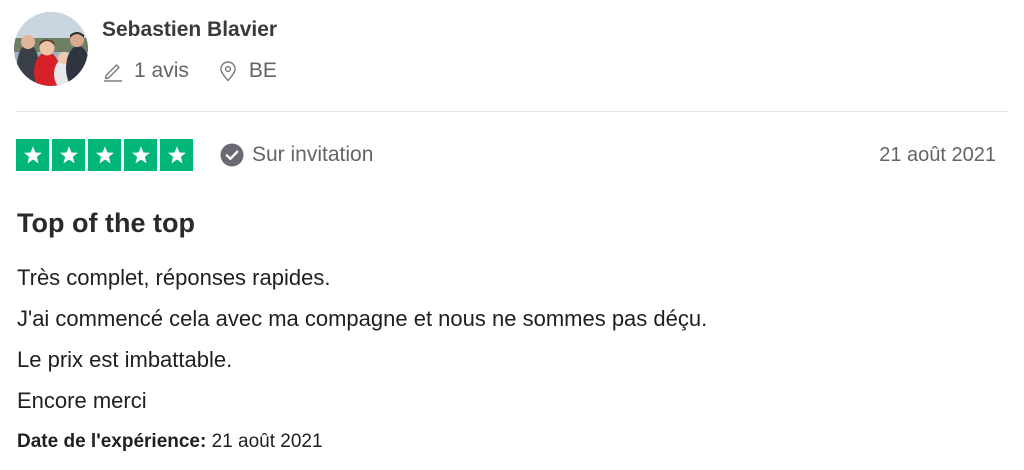  What do you see at coordinates (313, 154) in the screenshot?
I see `verification-label: Sur invitation` at bounding box center [313, 154].